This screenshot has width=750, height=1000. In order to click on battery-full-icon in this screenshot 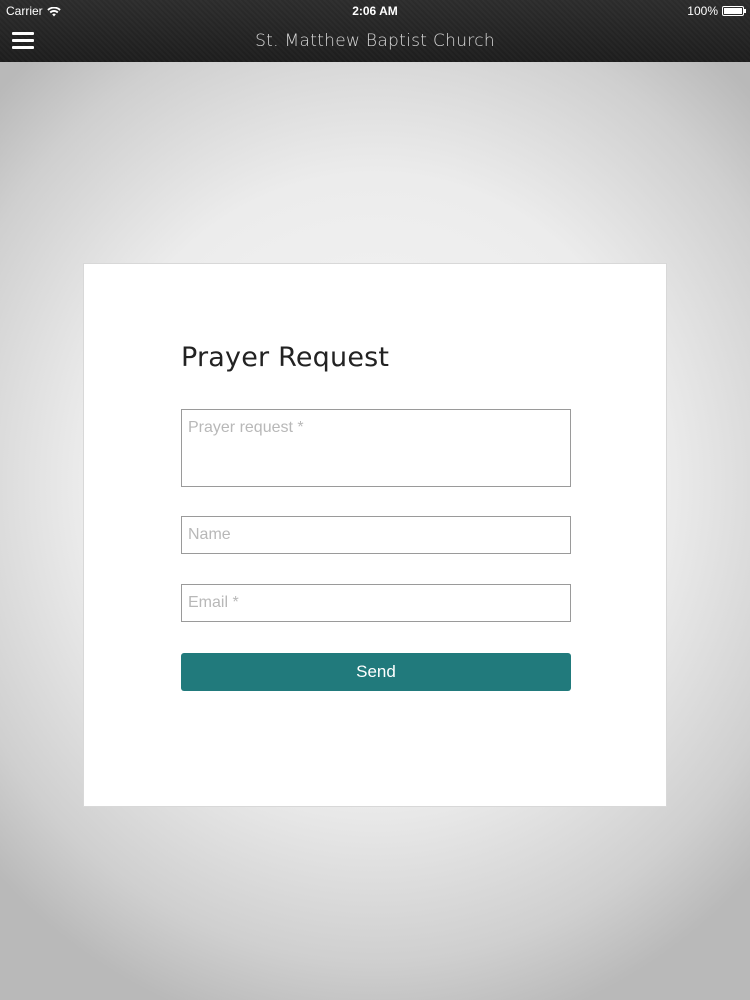, I will do `click(734, 11)`.